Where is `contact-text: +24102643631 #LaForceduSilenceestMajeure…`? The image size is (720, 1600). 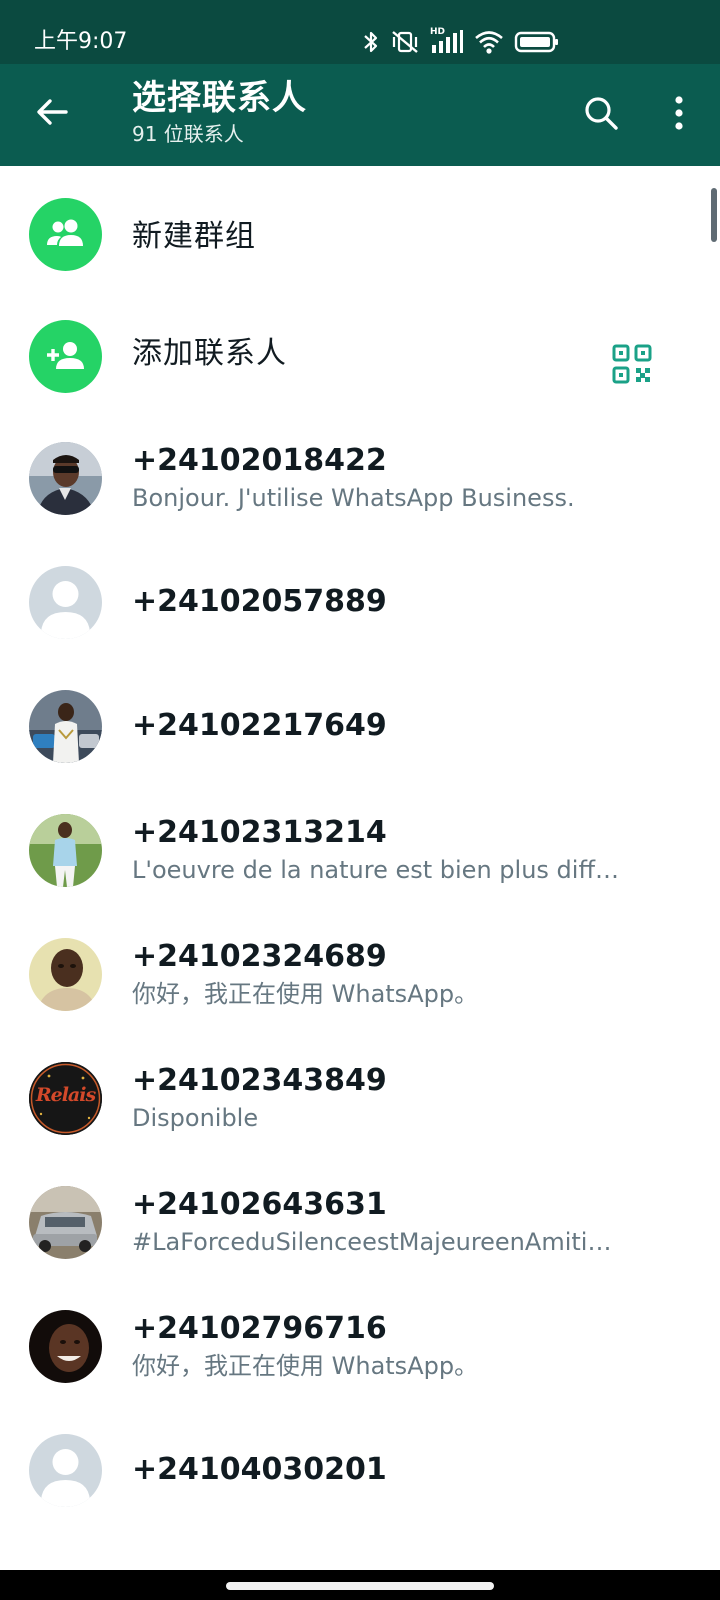 contact-text: +24102643631 #LaForceduSilenceestMajeure… is located at coordinates (406, 1222).